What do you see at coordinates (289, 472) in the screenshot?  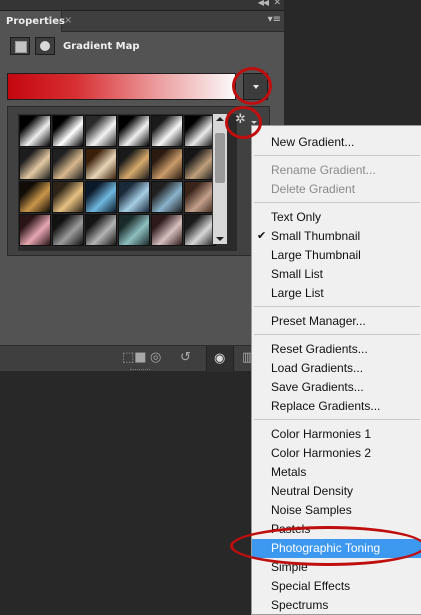 I see `menu-item-label: Metals` at bounding box center [289, 472].